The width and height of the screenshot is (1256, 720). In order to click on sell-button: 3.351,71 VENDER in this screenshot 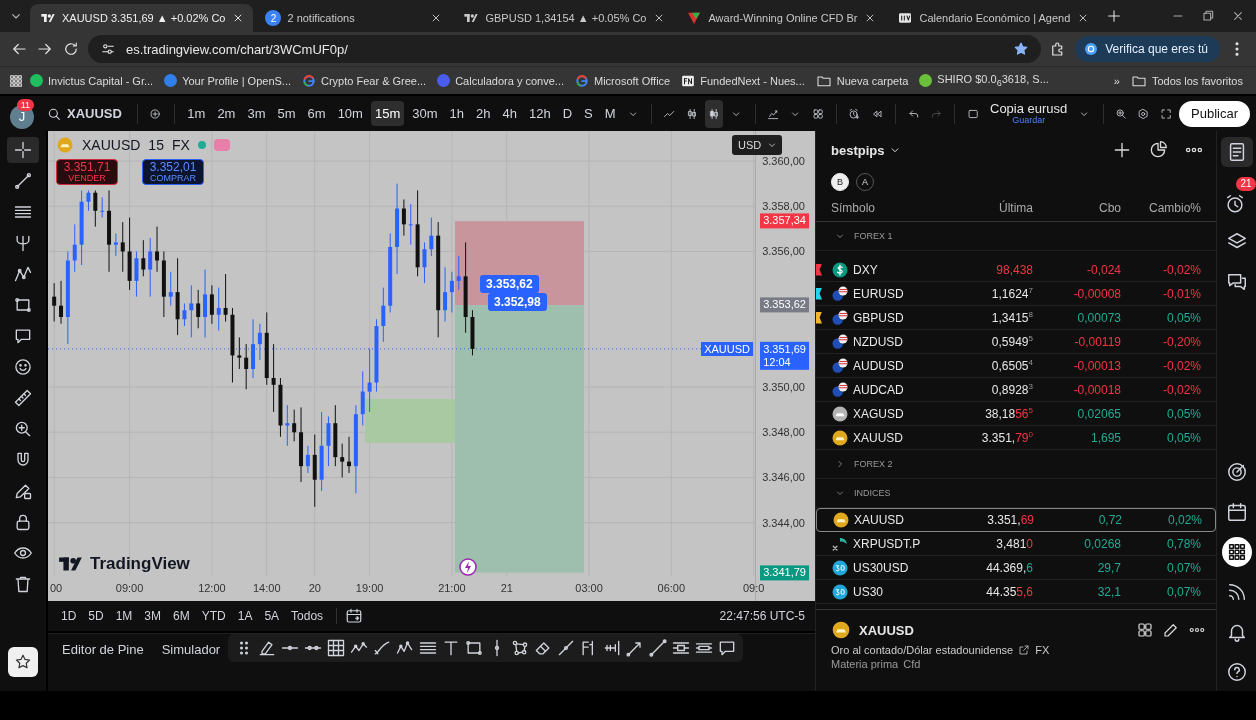, I will do `click(87, 172)`.